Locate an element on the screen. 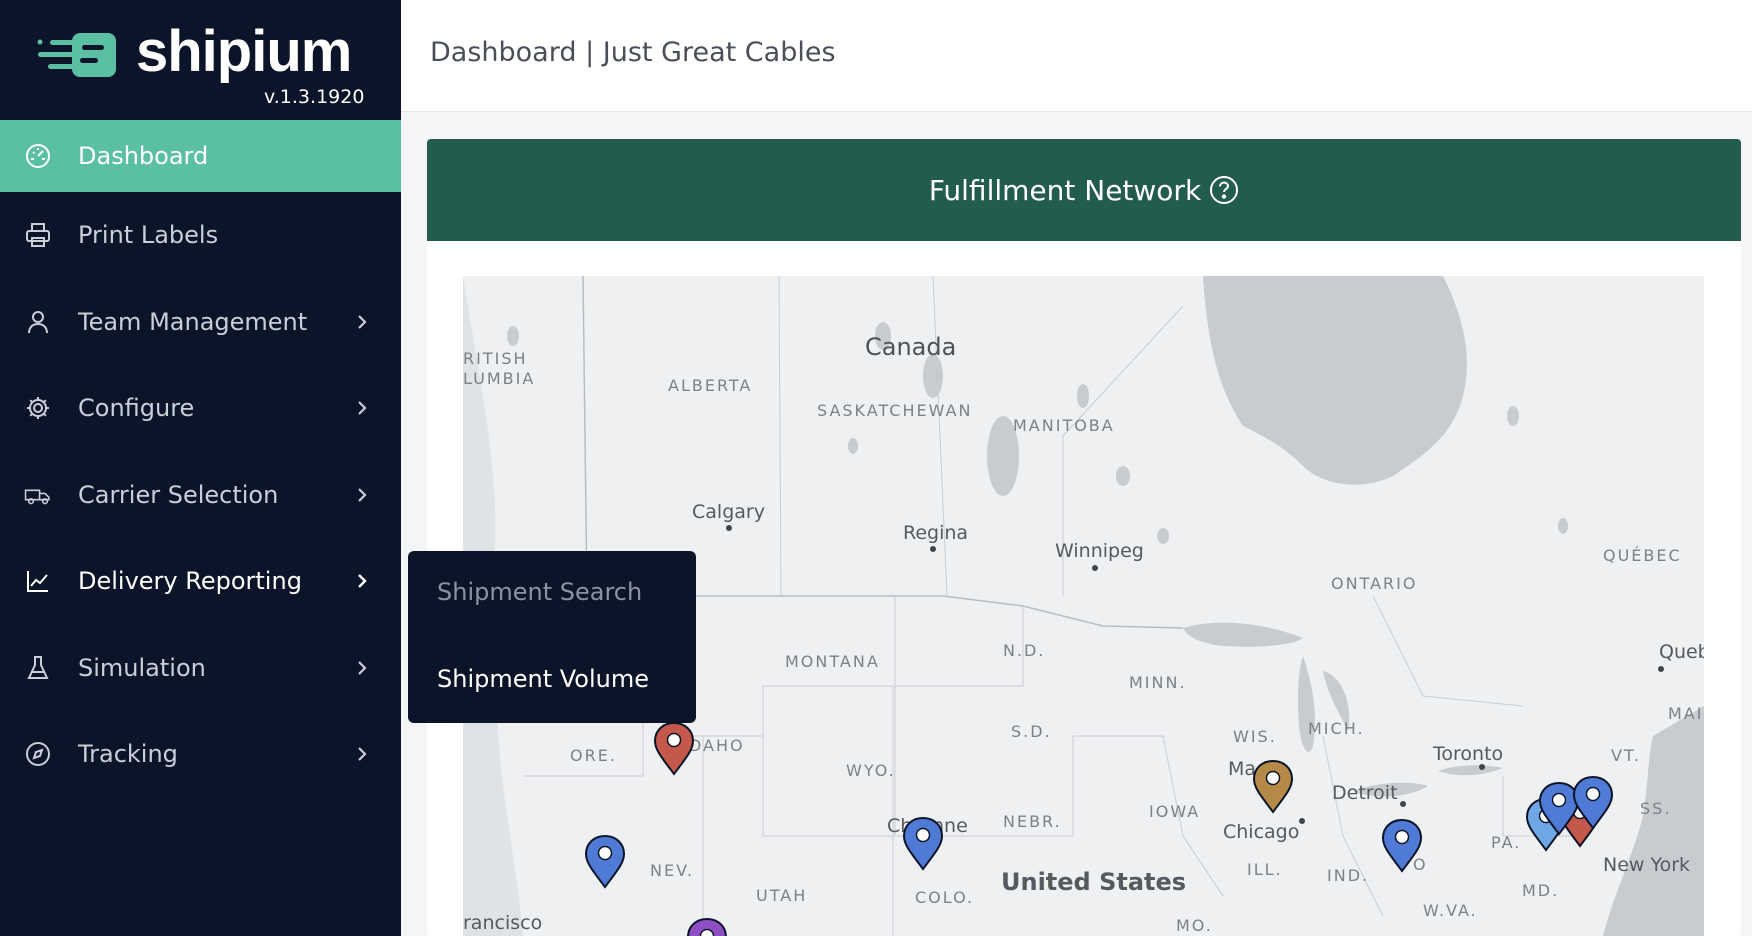 Image resolution: width=1752 pixels, height=936 pixels. sidebar-item-simulation: Simulation is located at coordinates (200, 668).